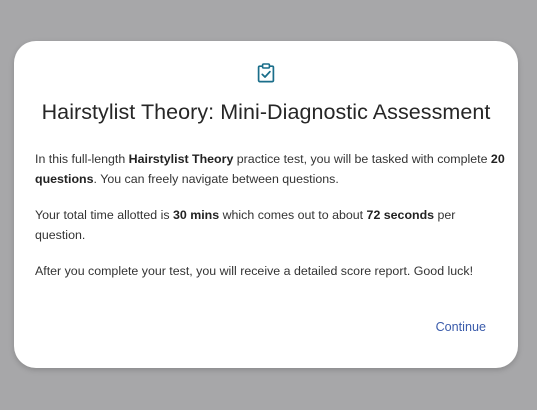 The image size is (537, 410). Describe the element at coordinates (461, 327) in the screenshot. I see `continue-button: Continue` at that location.